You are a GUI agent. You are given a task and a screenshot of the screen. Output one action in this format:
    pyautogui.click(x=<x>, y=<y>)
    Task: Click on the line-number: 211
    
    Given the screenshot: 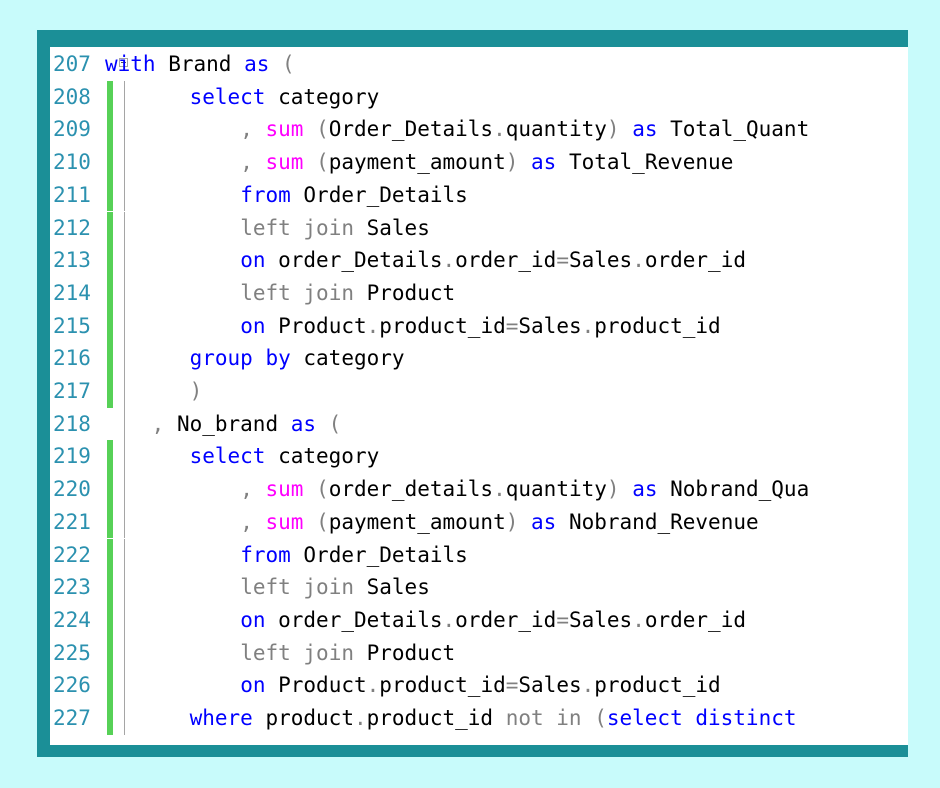 What is the action you would take?
    pyautogui.click(x=72, y=194)
    